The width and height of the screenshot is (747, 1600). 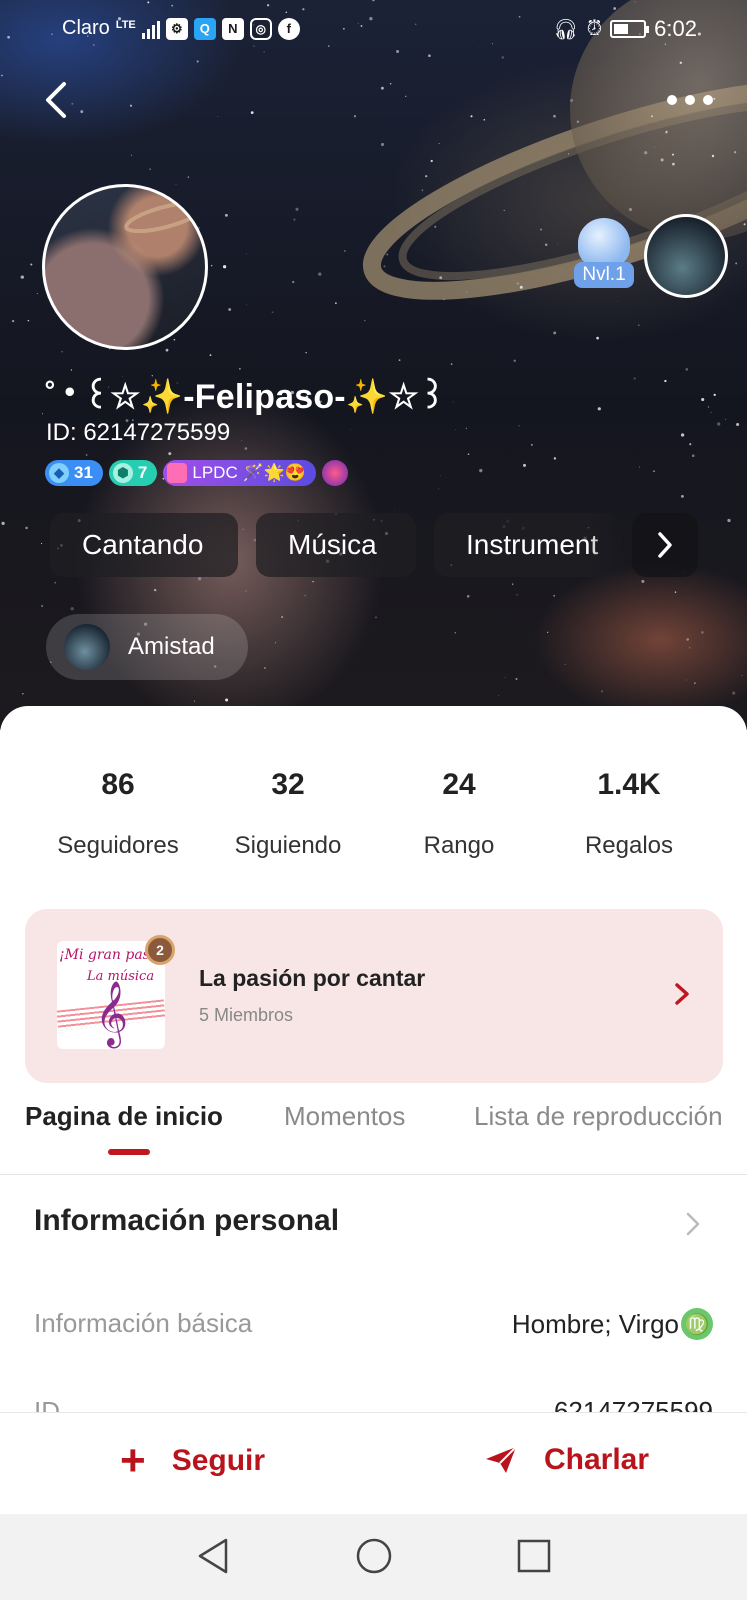 I want to click on club-icon, so click(x=177, y=473).